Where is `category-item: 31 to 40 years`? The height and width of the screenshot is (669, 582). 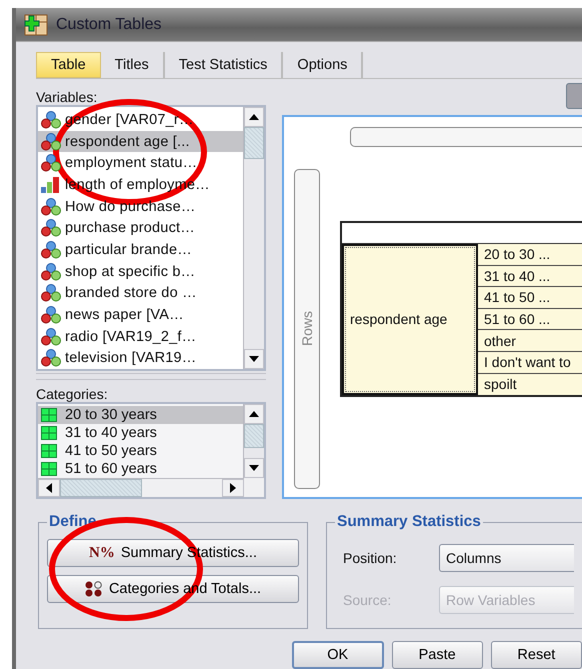 category-item: 31 to 40 years is located at coordinates (140, 433).